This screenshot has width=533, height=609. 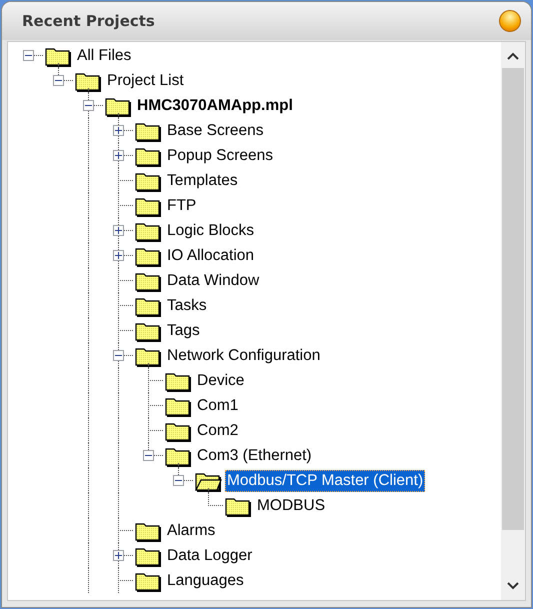 I want to click on tree-item: Modbus/TCP Master (Client), so click(x=325, y=481).